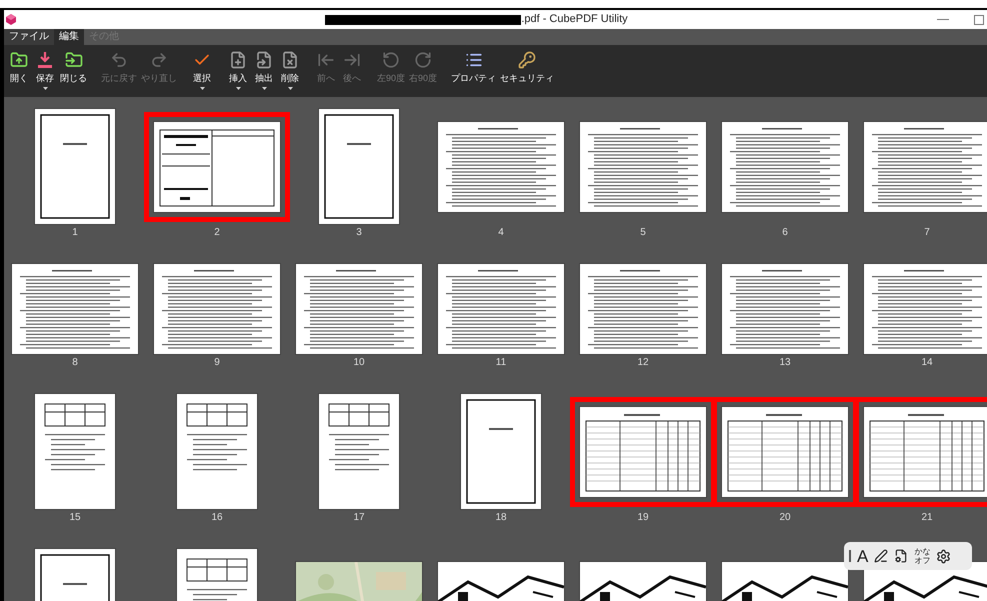  I want to click on page-number: 5, so click(643, 233).